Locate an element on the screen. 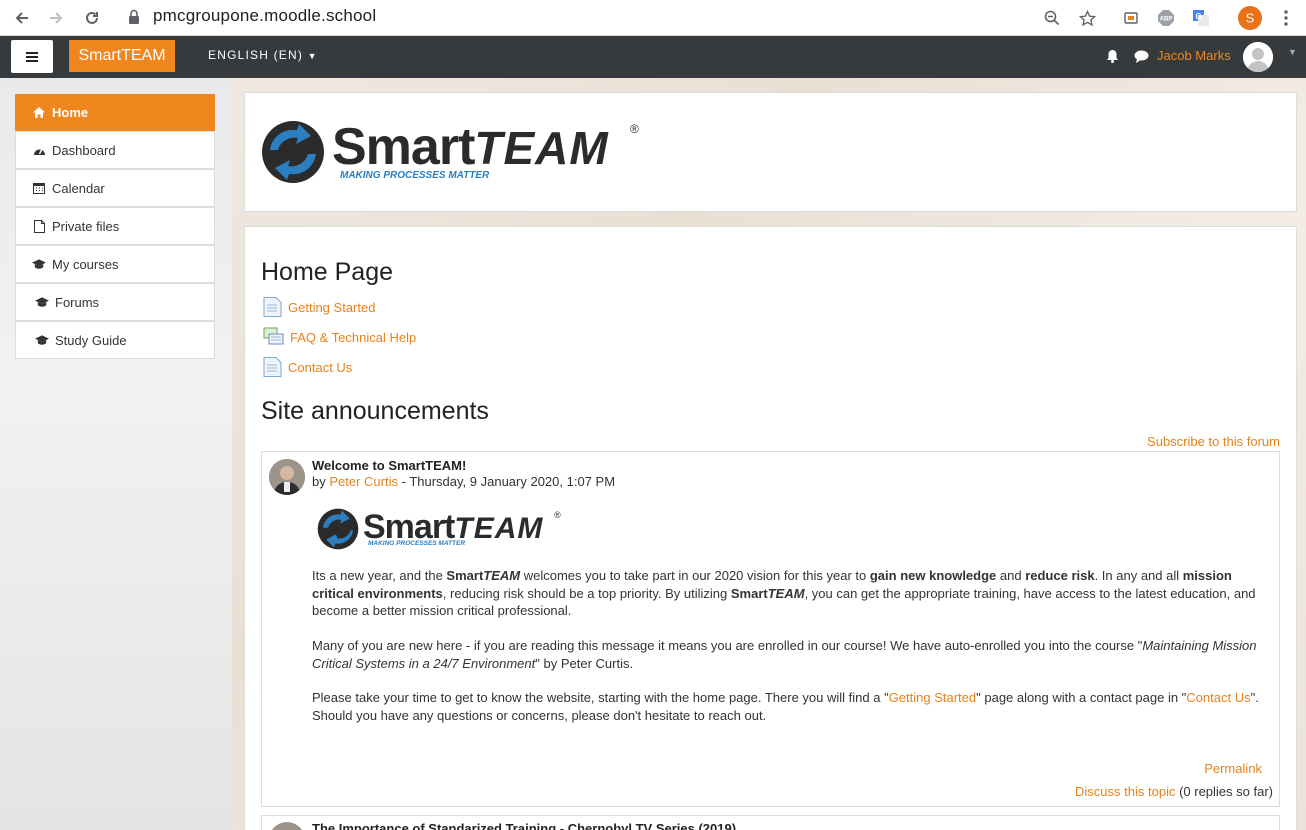 This screenshot has height=830, width=1306. sidebar-item-label: Dashboard is located at coordinates (84, 150).